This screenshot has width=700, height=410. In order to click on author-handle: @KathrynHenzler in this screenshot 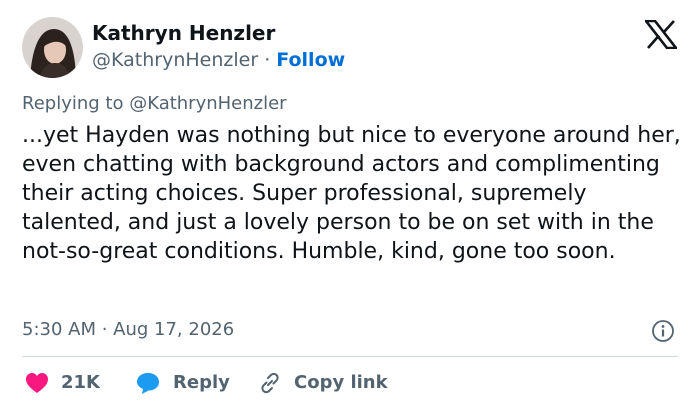, I will do `click(175, 60)`.